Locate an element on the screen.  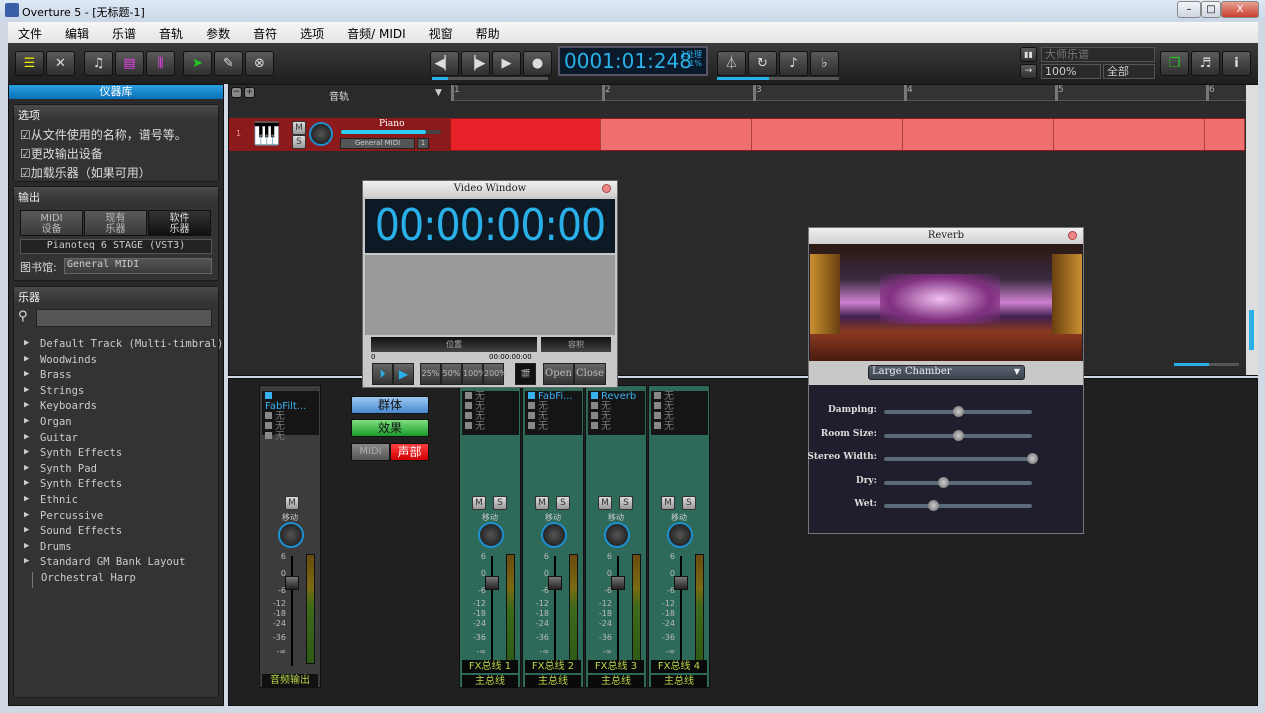
note-icon: ♫ is located at coordinates (98, 63).